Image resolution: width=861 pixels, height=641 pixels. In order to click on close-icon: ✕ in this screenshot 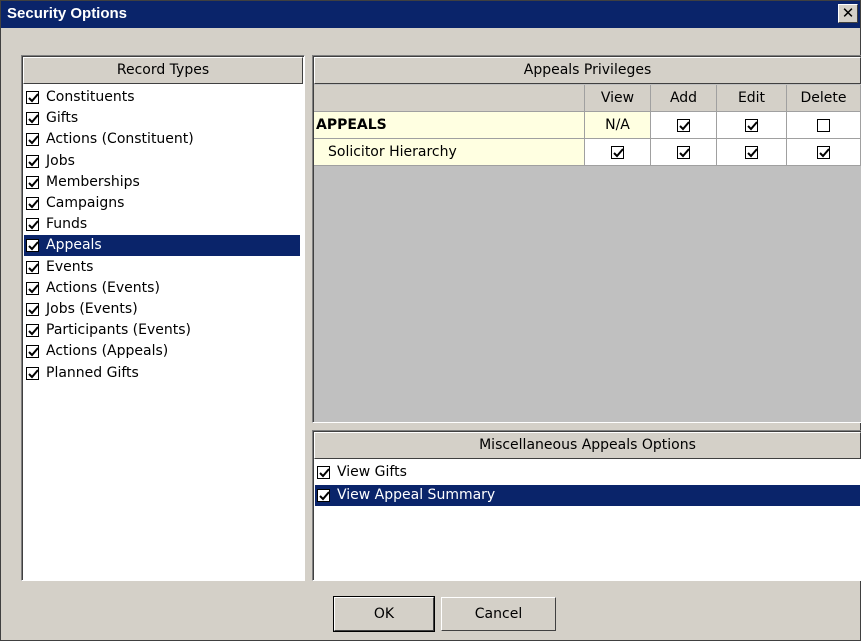, I will do `click(848, 13)`.